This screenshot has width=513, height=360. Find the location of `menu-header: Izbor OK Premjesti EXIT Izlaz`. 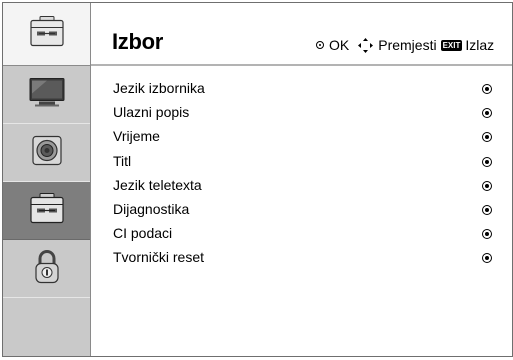

menu-header: Izbor OK Premjesti EXIT Izlaz is located at coordinates (301, 34).